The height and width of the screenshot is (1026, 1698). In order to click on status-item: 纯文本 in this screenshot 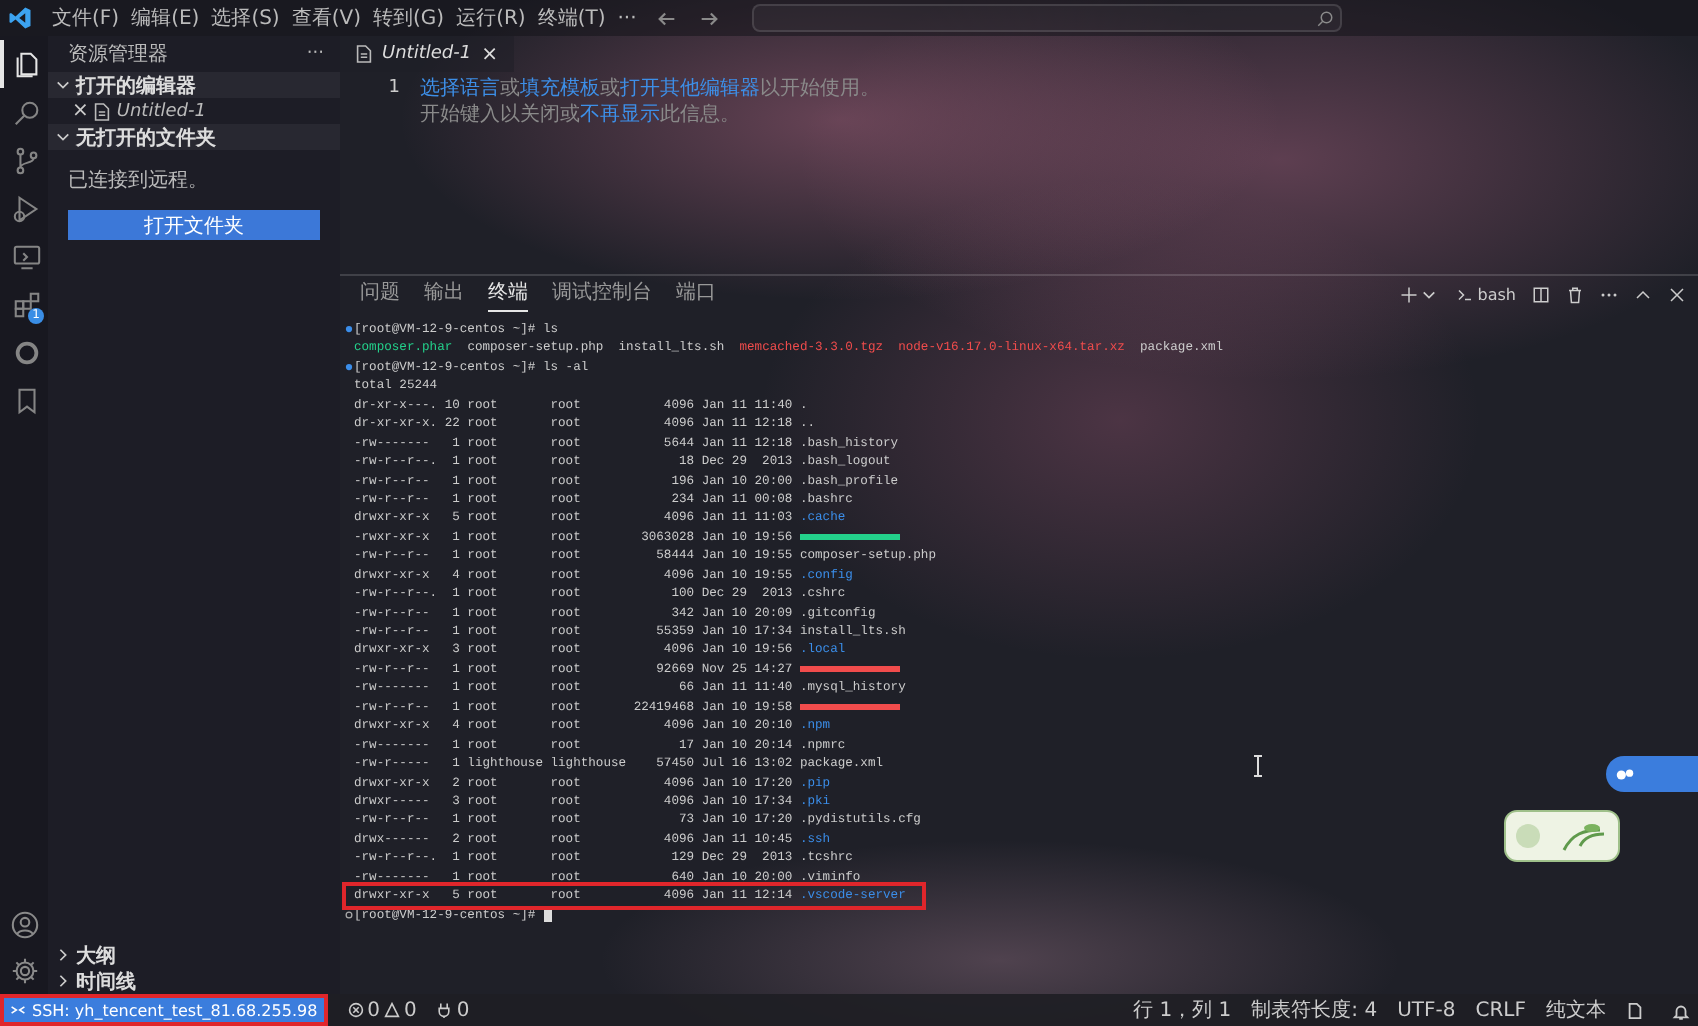, I will do `click(1576, 1010)`.